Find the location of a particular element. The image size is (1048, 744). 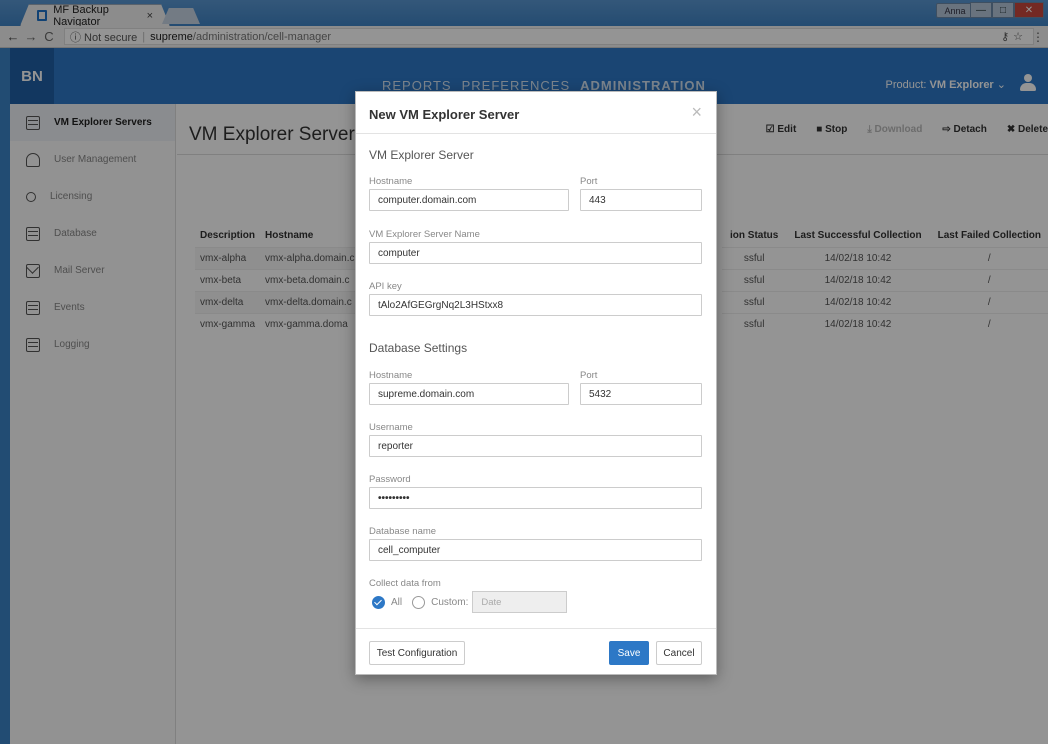

api-key-input: tAlo2AfGEGrgNq2L3HStxx8 is located at coordinates (535, 305).